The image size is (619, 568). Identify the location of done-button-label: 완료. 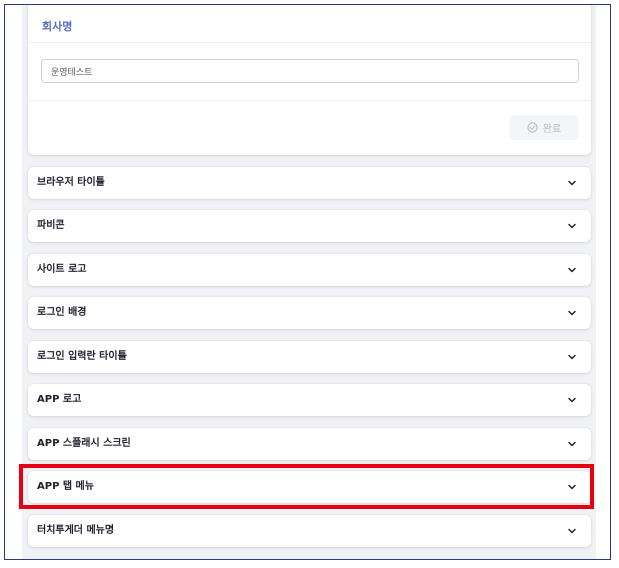
(552, 129).